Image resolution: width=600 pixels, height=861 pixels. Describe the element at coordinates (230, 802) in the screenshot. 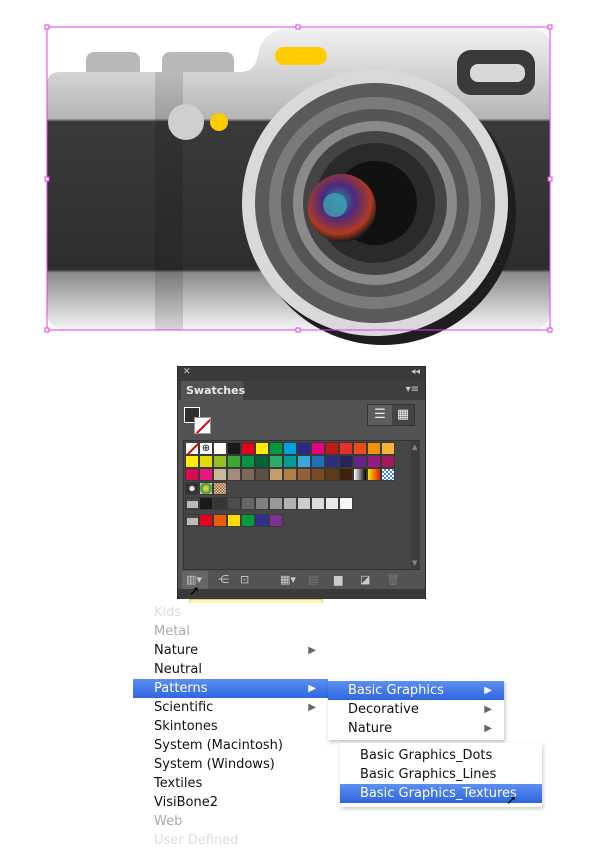

I see `menu-item-visibone2: VisiBone2` at that location.